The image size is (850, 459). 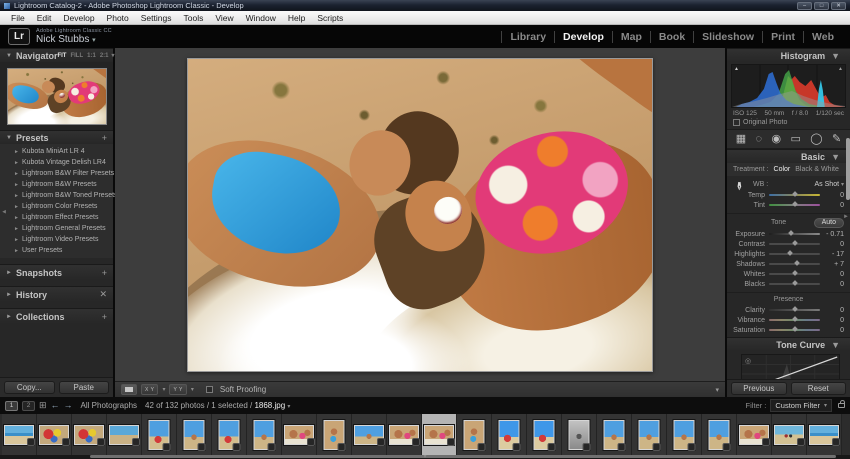 What do you see at coordinates (840, 69) in the screenshot?
I see `highlight-clipping-icon: ▲` at bounding box center [840, 69].